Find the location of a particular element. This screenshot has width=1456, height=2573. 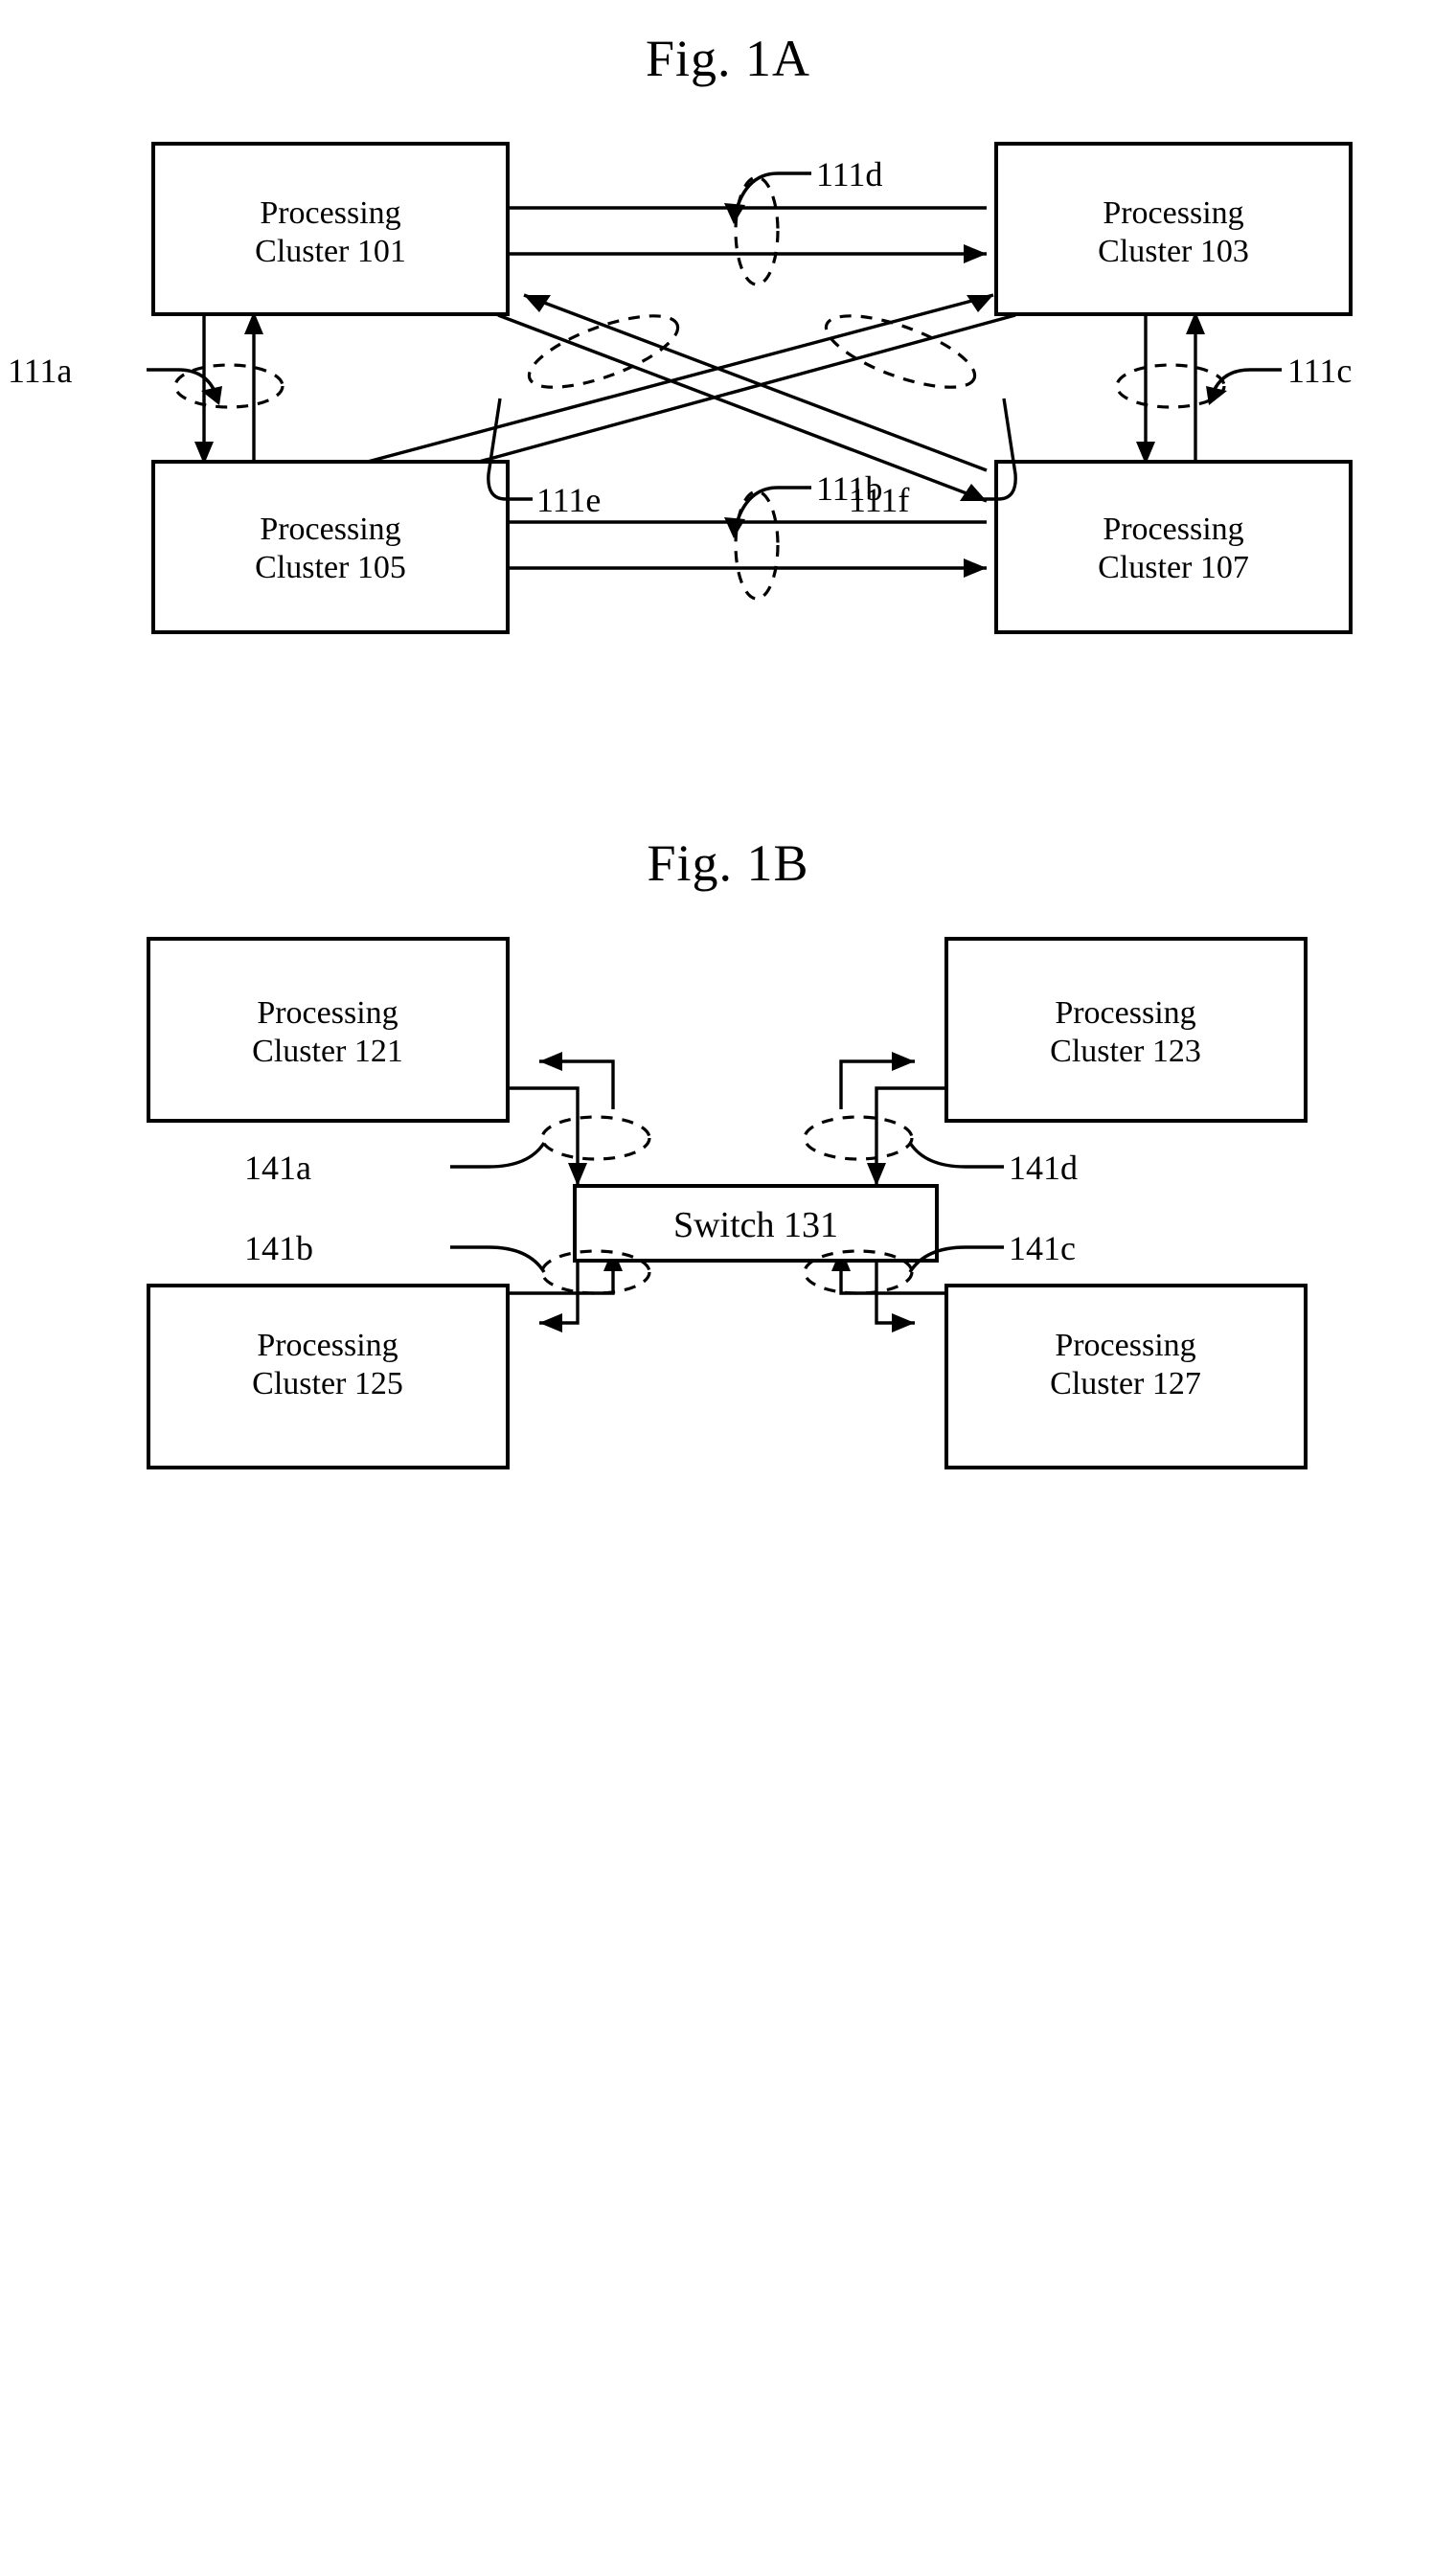

link-141a-lines is located at coordinates (562, 1119).